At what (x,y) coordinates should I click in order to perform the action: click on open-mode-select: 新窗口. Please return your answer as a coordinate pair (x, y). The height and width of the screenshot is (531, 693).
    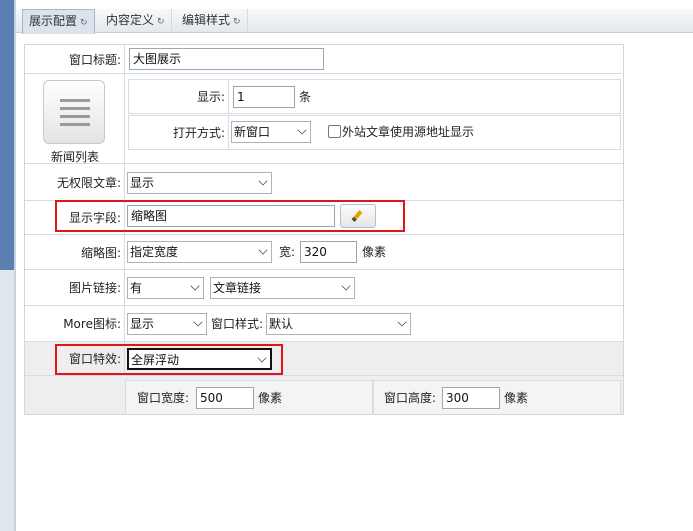
    Looking at the image, I should click on (271, 132).